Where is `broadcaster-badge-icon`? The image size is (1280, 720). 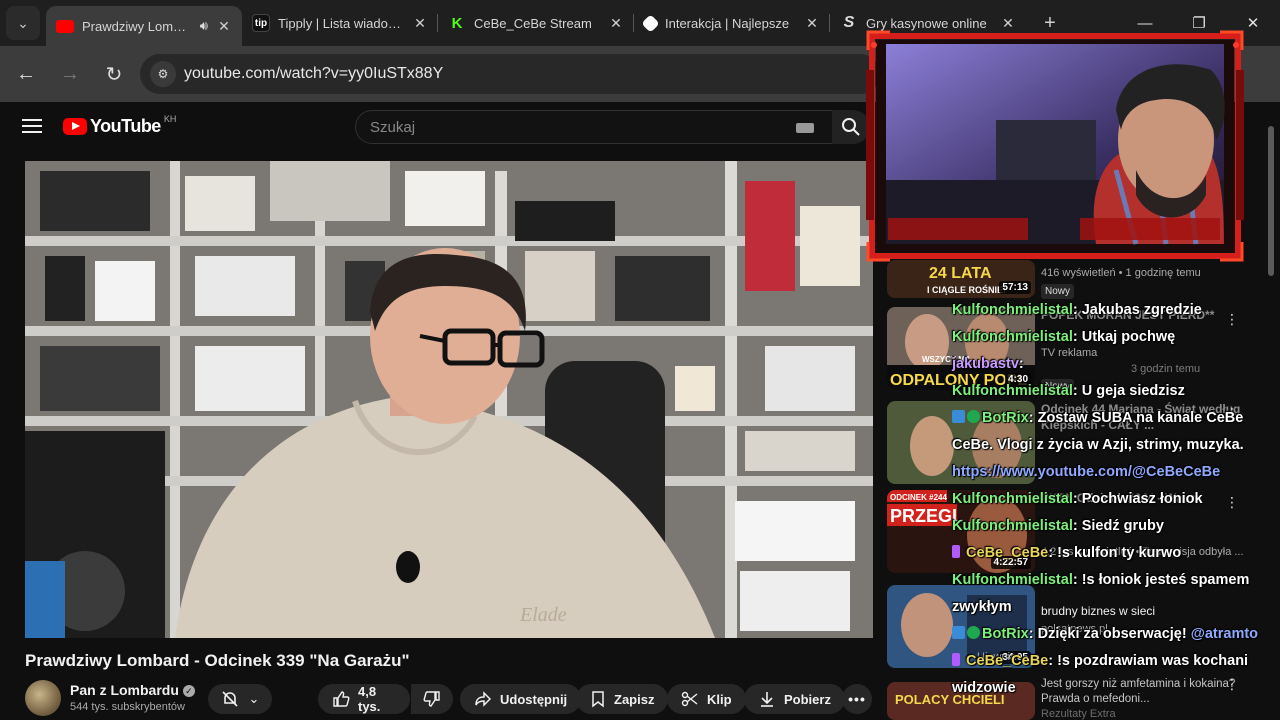 broadcaster-badge-icon is located at coordinates (956, 659).